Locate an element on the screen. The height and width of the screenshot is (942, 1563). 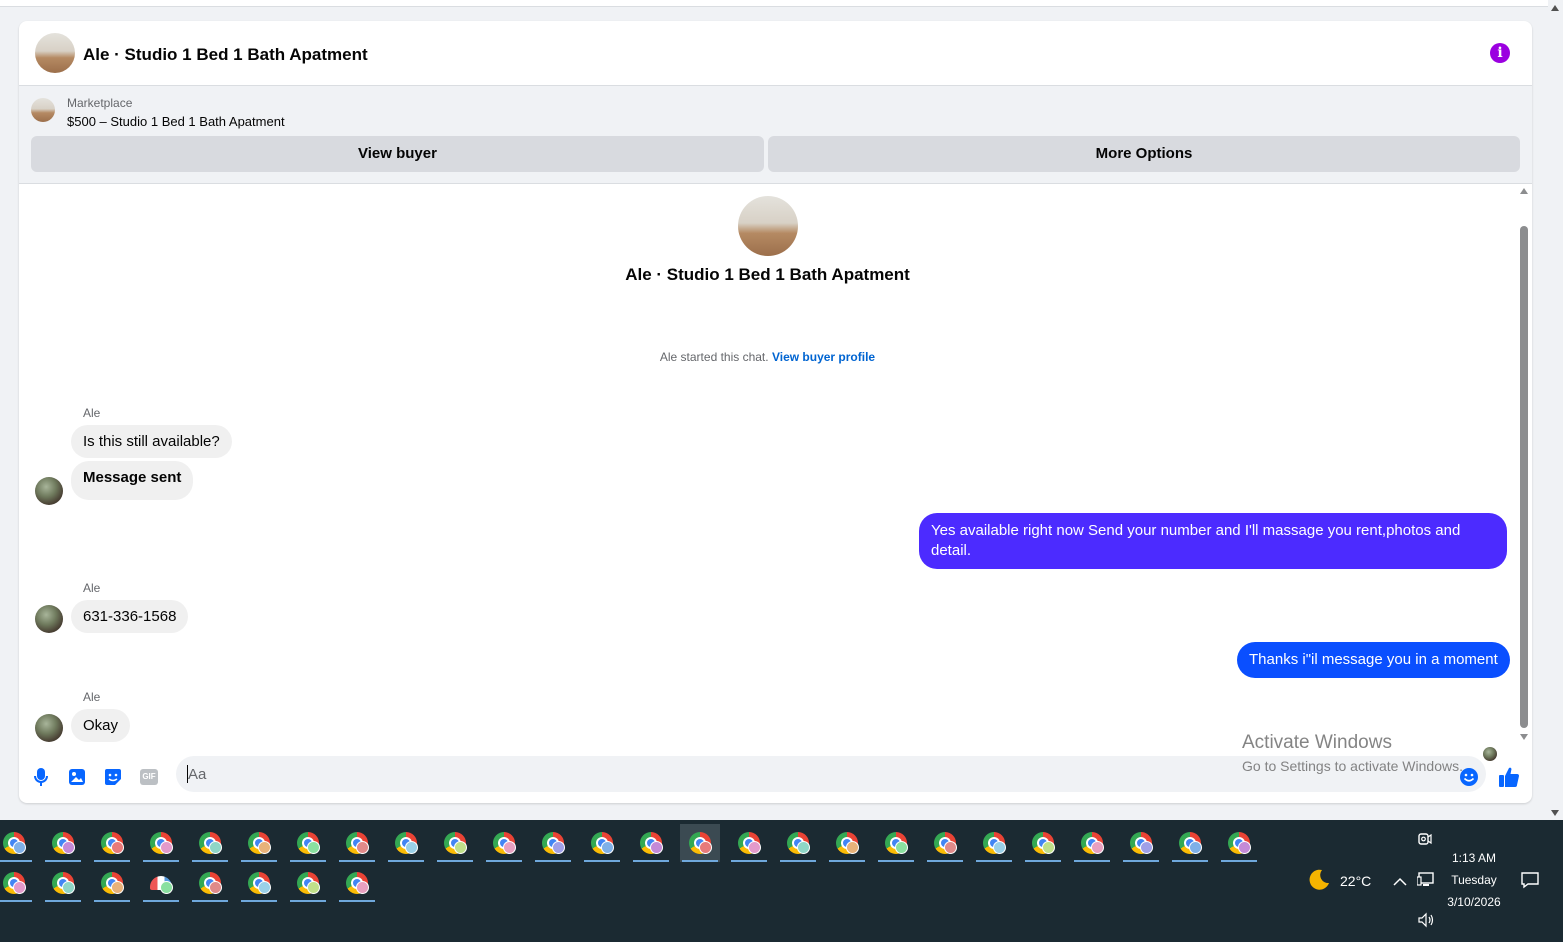
view-buyer-button: View buyer is located at coordinates (397, 154).